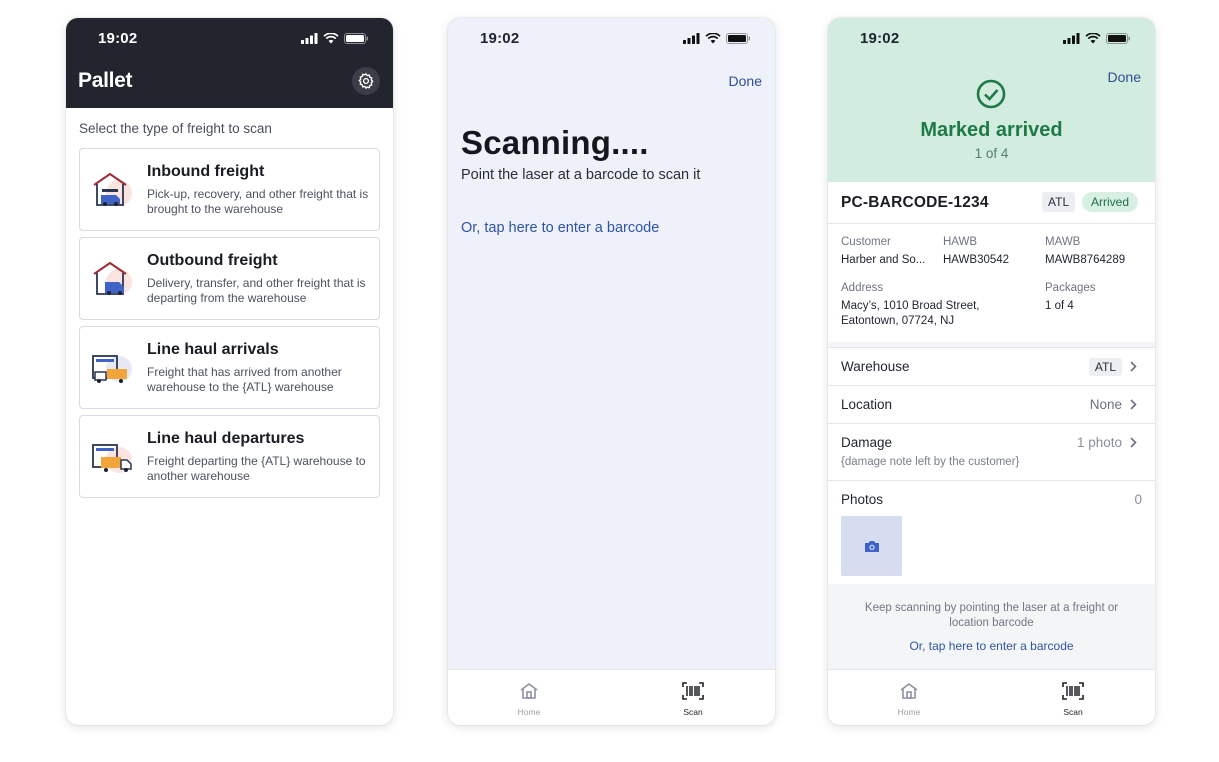  I want to click on mawb-value: MAWB8764289, so click(1085, 260).